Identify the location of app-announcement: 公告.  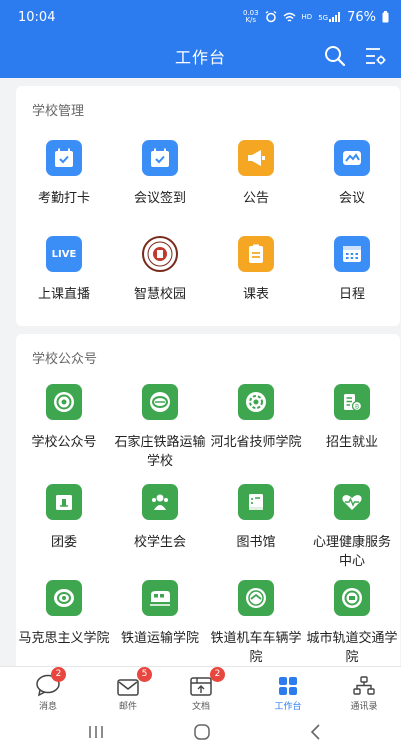
(256, 174).